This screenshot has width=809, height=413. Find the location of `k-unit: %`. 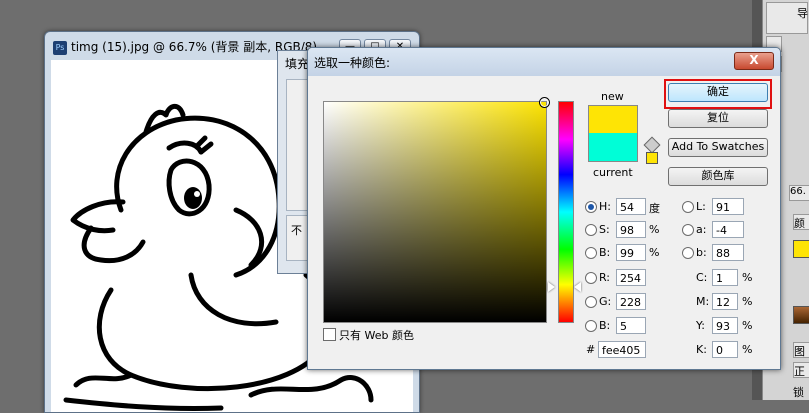

k-unit: % is located at coordinates (747, 349).